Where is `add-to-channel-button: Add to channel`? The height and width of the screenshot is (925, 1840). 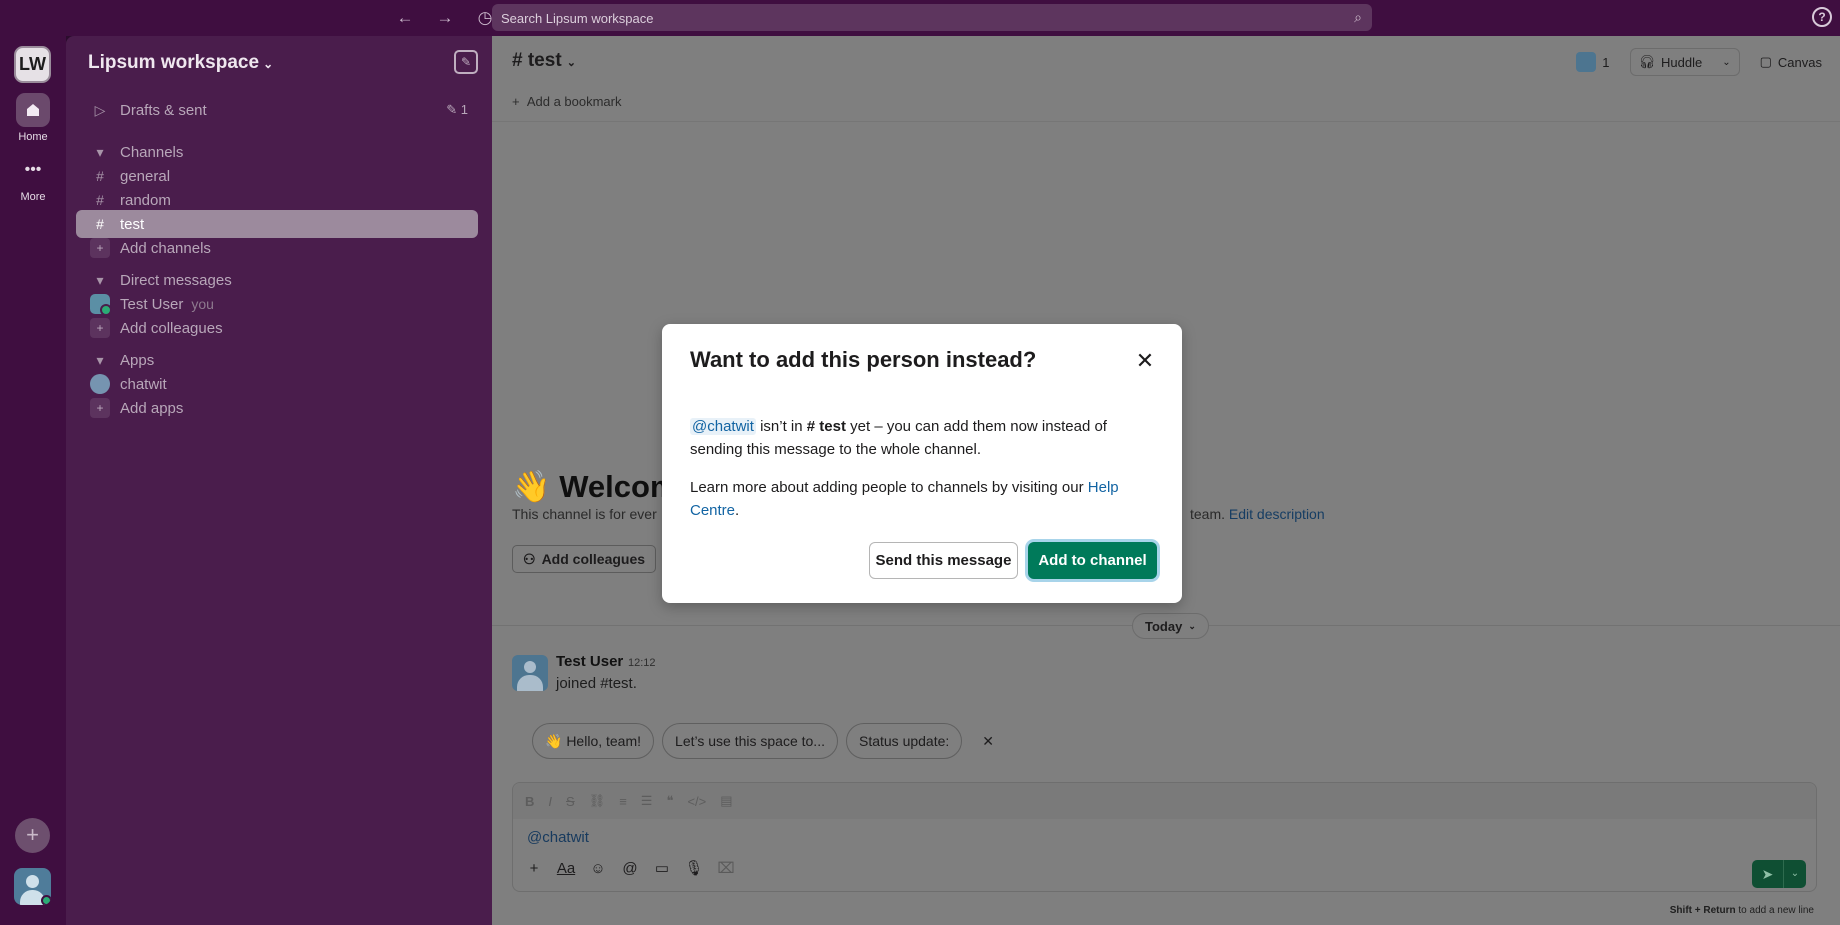 add-to-channel-button: Add to channel is located at coordinates (1092, 560).